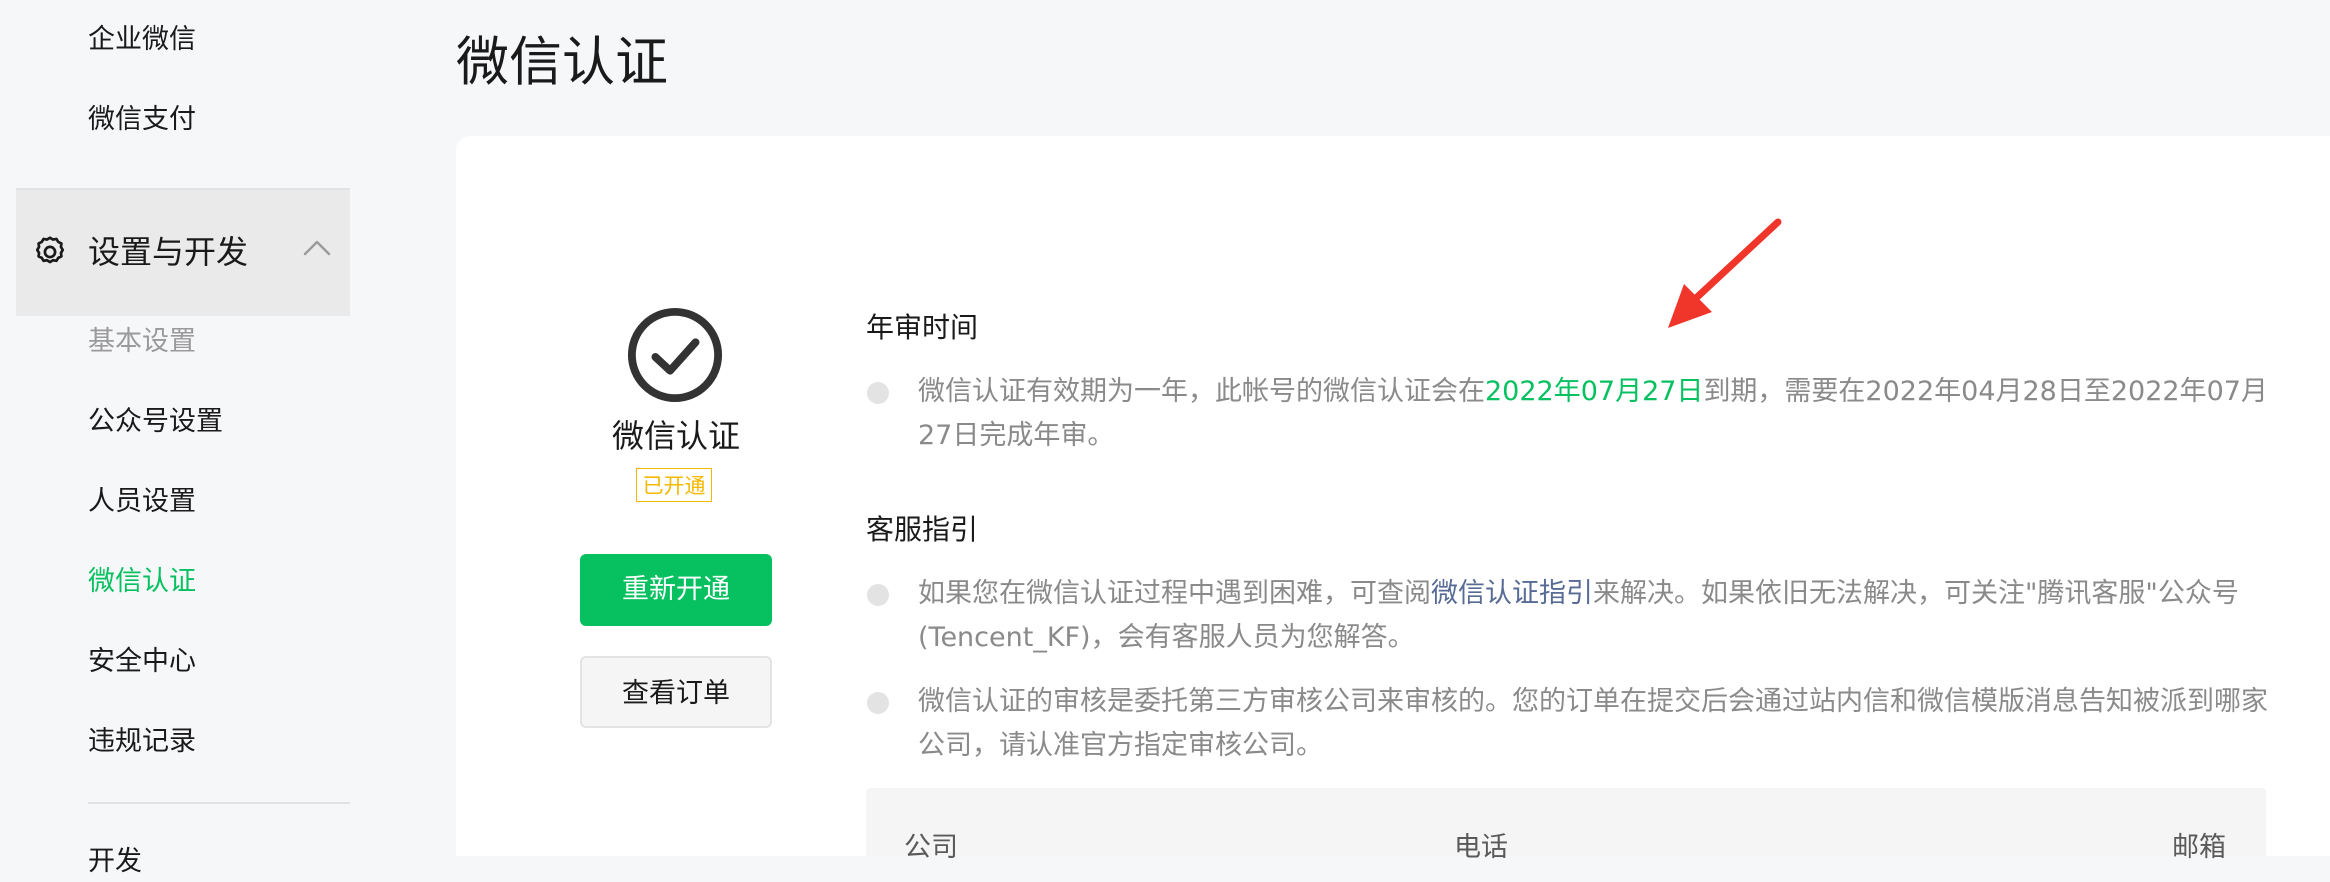 The width and height of the screenshot is (2330, 882). I want to click on view-orders-button: 查看订单, so click(676, 692).